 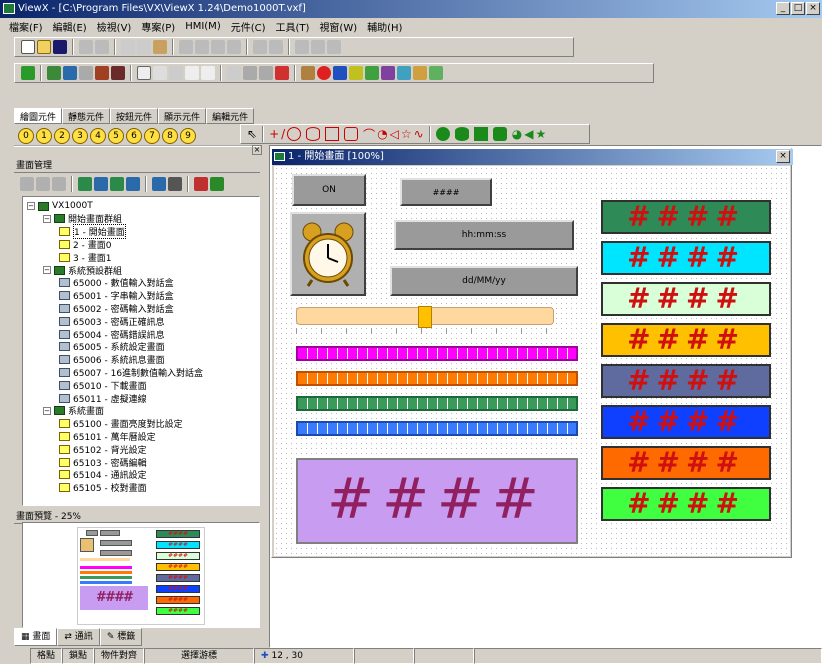 What do you see at coordinates (798, 8) in the screenshot?
I see `maximize-button: □` at bounding box center [798, 8].